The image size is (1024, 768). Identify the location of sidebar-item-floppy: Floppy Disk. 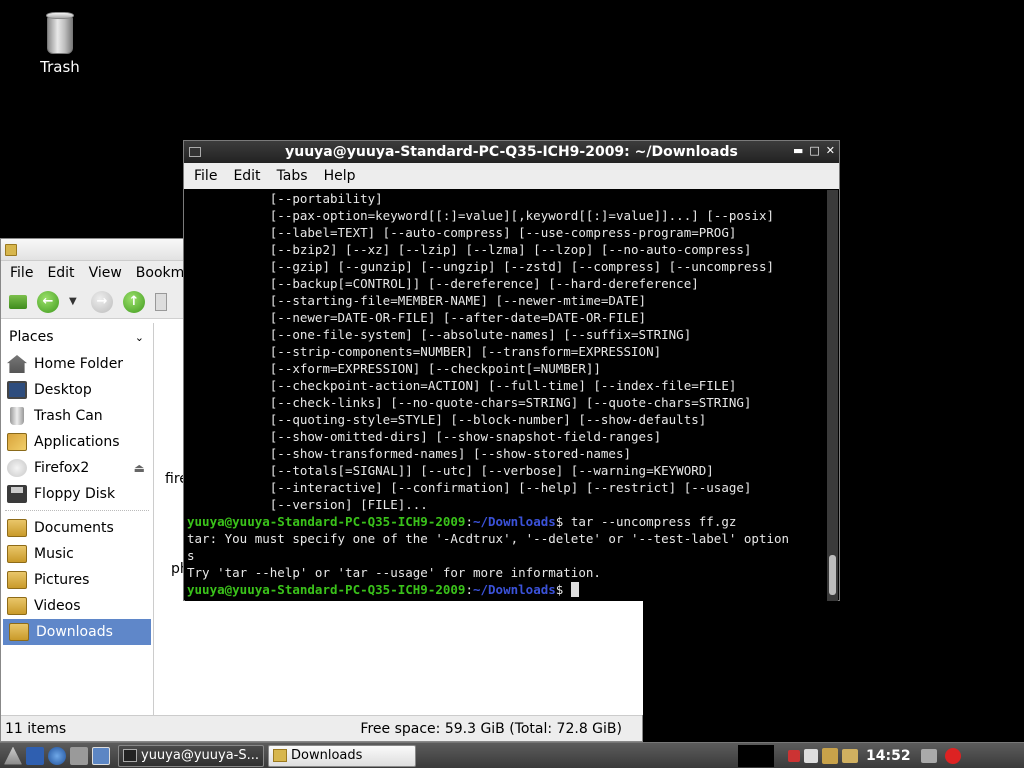
(77, 494).